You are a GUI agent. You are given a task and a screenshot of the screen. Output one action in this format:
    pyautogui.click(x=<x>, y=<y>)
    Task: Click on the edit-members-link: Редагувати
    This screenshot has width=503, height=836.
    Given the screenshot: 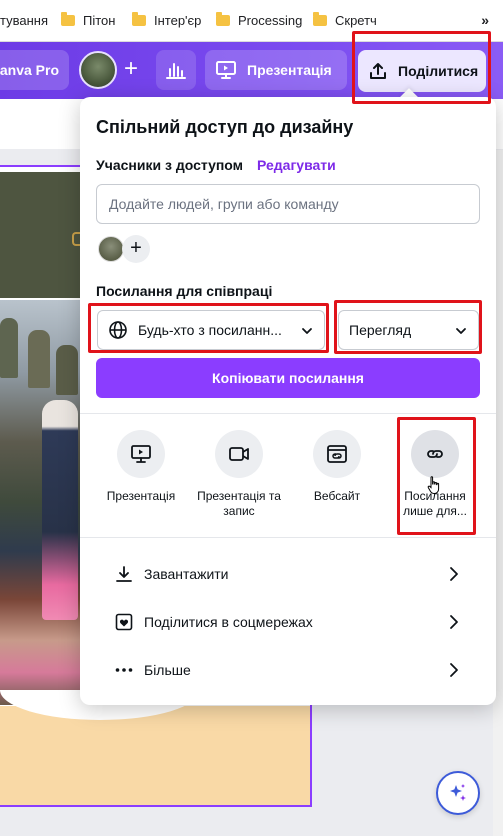 What is the action you would take?
    pyautogui.click(x=296, y=165)
    